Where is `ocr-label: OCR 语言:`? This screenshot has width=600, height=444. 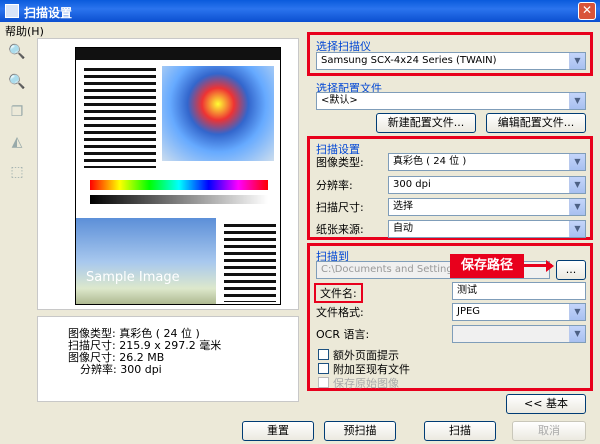
ocr-label: OCR 语言: is located at coordinates (343, 334).